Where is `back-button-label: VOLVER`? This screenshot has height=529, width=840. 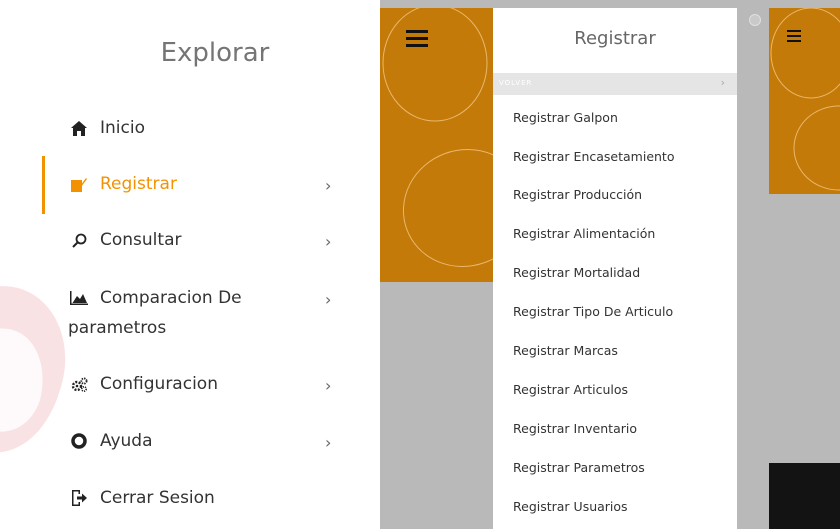 back-button-label: VOLVER is located at coordinates (516, 83).